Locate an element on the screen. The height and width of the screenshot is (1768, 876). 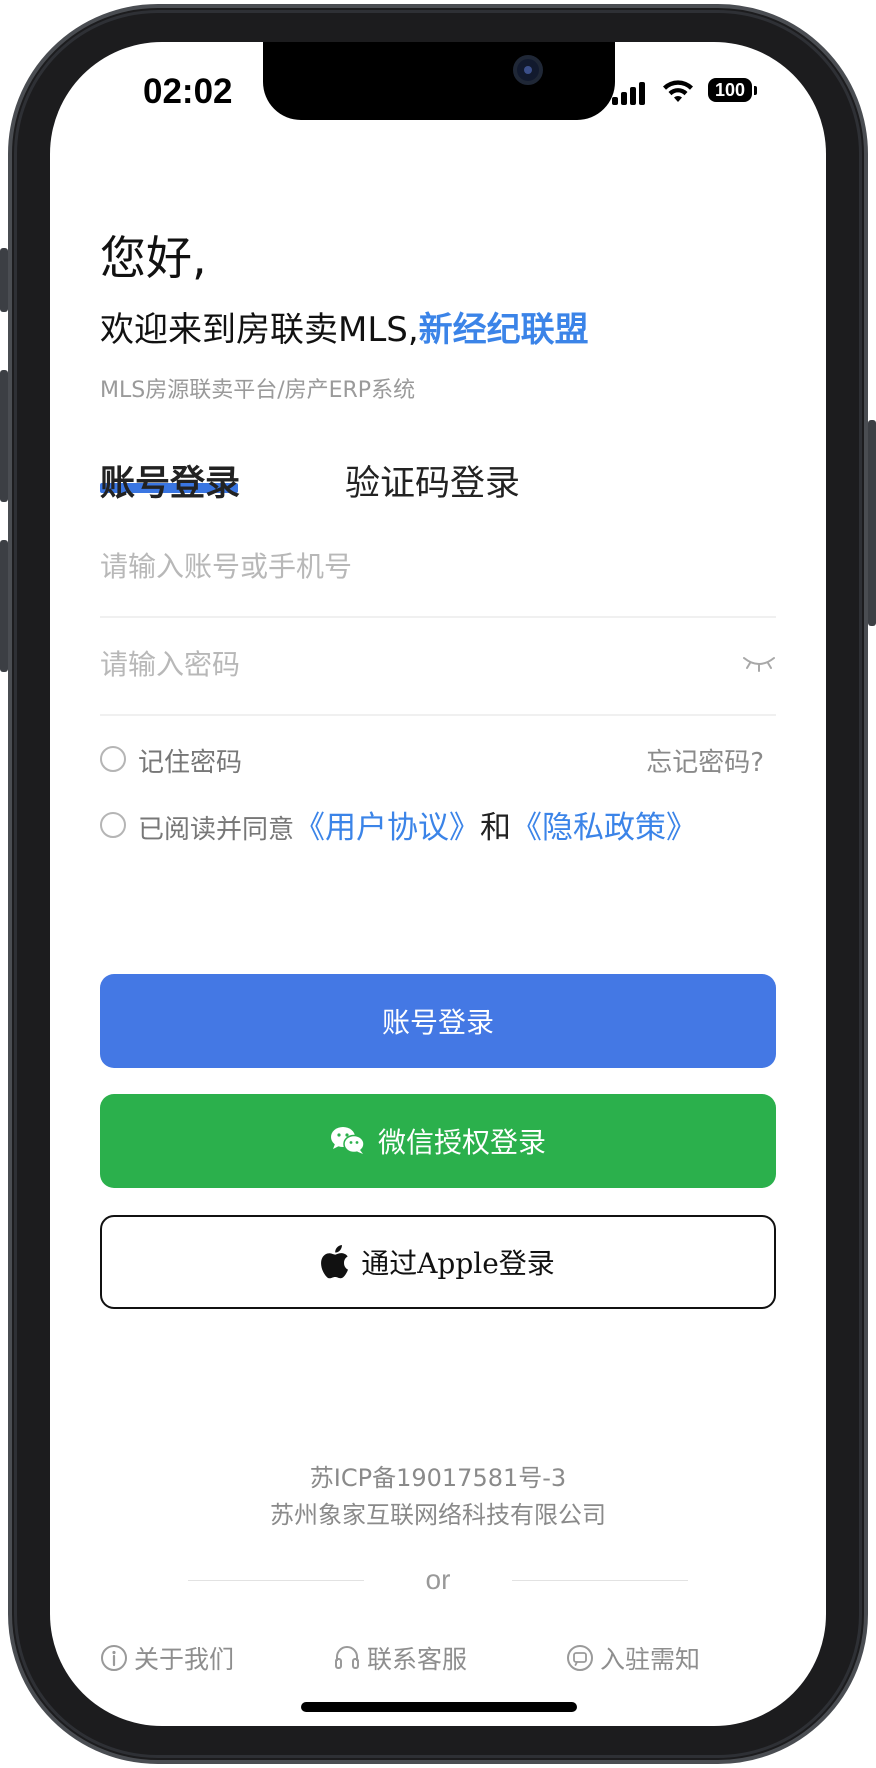
cellular-signal-icon is located at coordinates (628, 93).